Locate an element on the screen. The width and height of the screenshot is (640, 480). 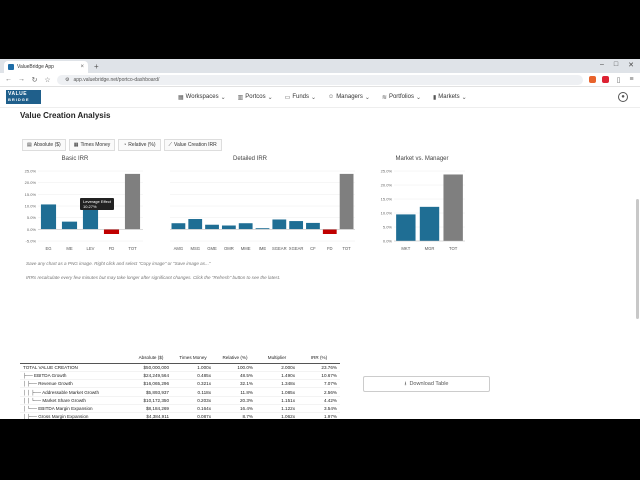
bar-msg is located at coordinates (195, 224).